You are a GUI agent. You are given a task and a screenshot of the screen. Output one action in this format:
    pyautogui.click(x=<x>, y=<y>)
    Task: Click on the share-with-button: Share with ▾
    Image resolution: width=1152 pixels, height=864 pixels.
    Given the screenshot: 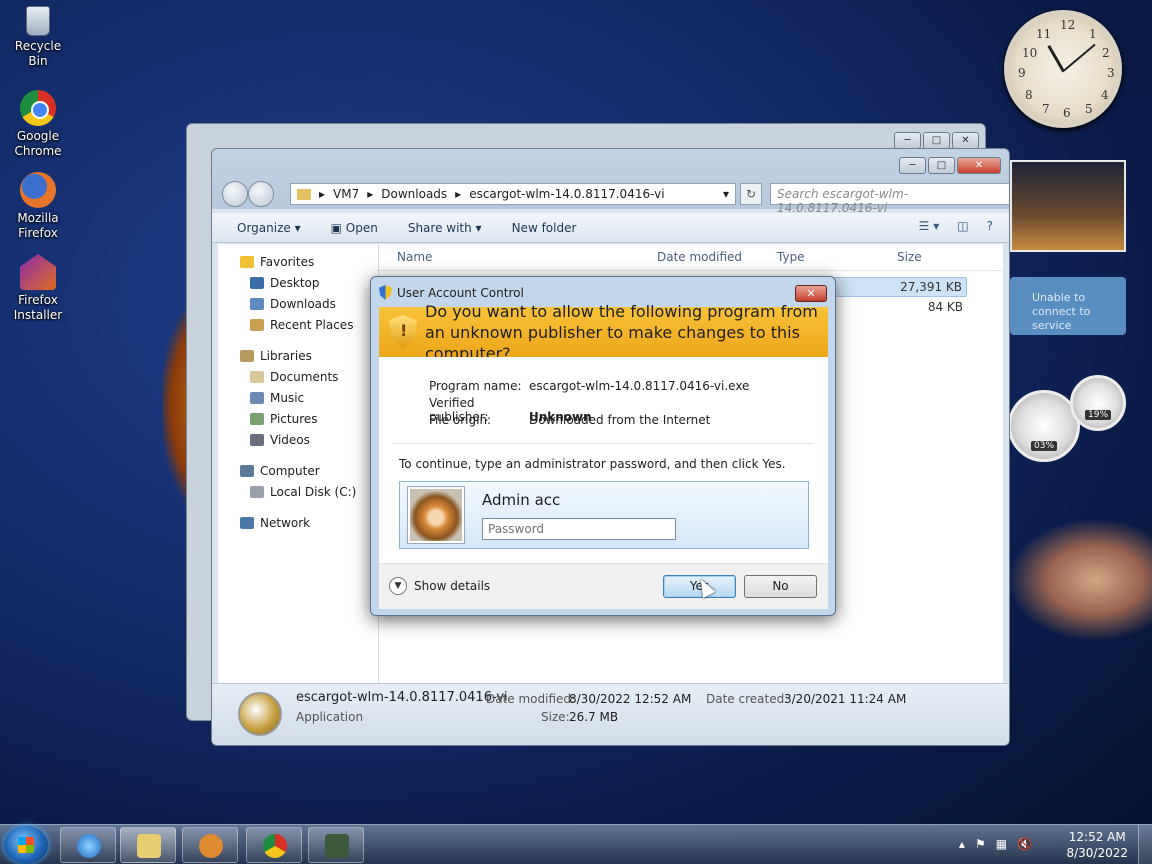 What is the action you would take?
    pyautogui.click(x=445, y=228)
    